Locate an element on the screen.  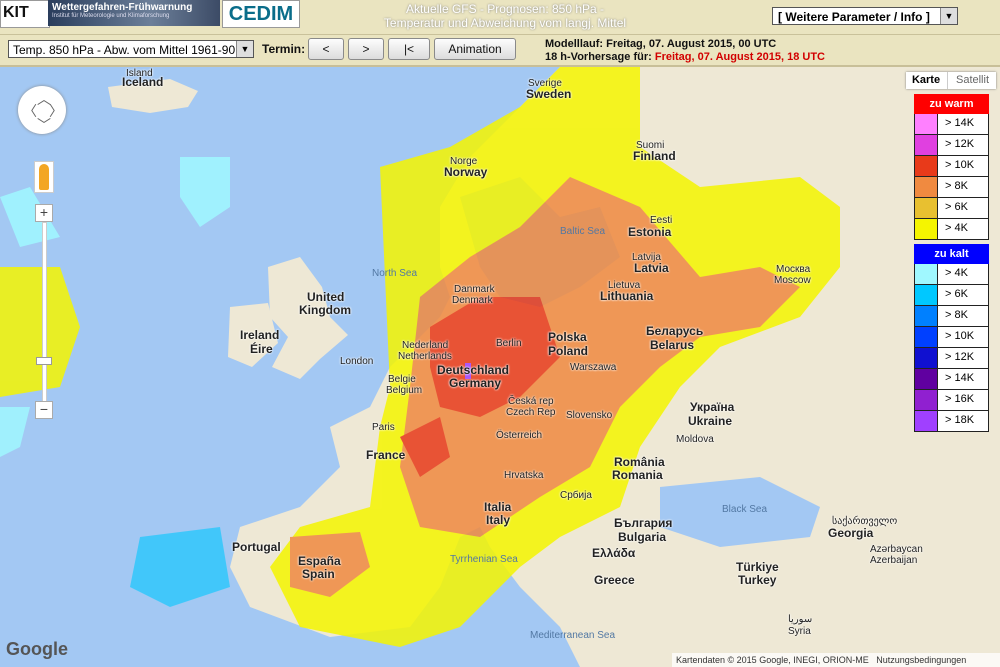
legend-cold-rows: > 4K > 6K > 8K > 10K > 12K > 14K > 16K > 18K is located at coordinates (951, 348).